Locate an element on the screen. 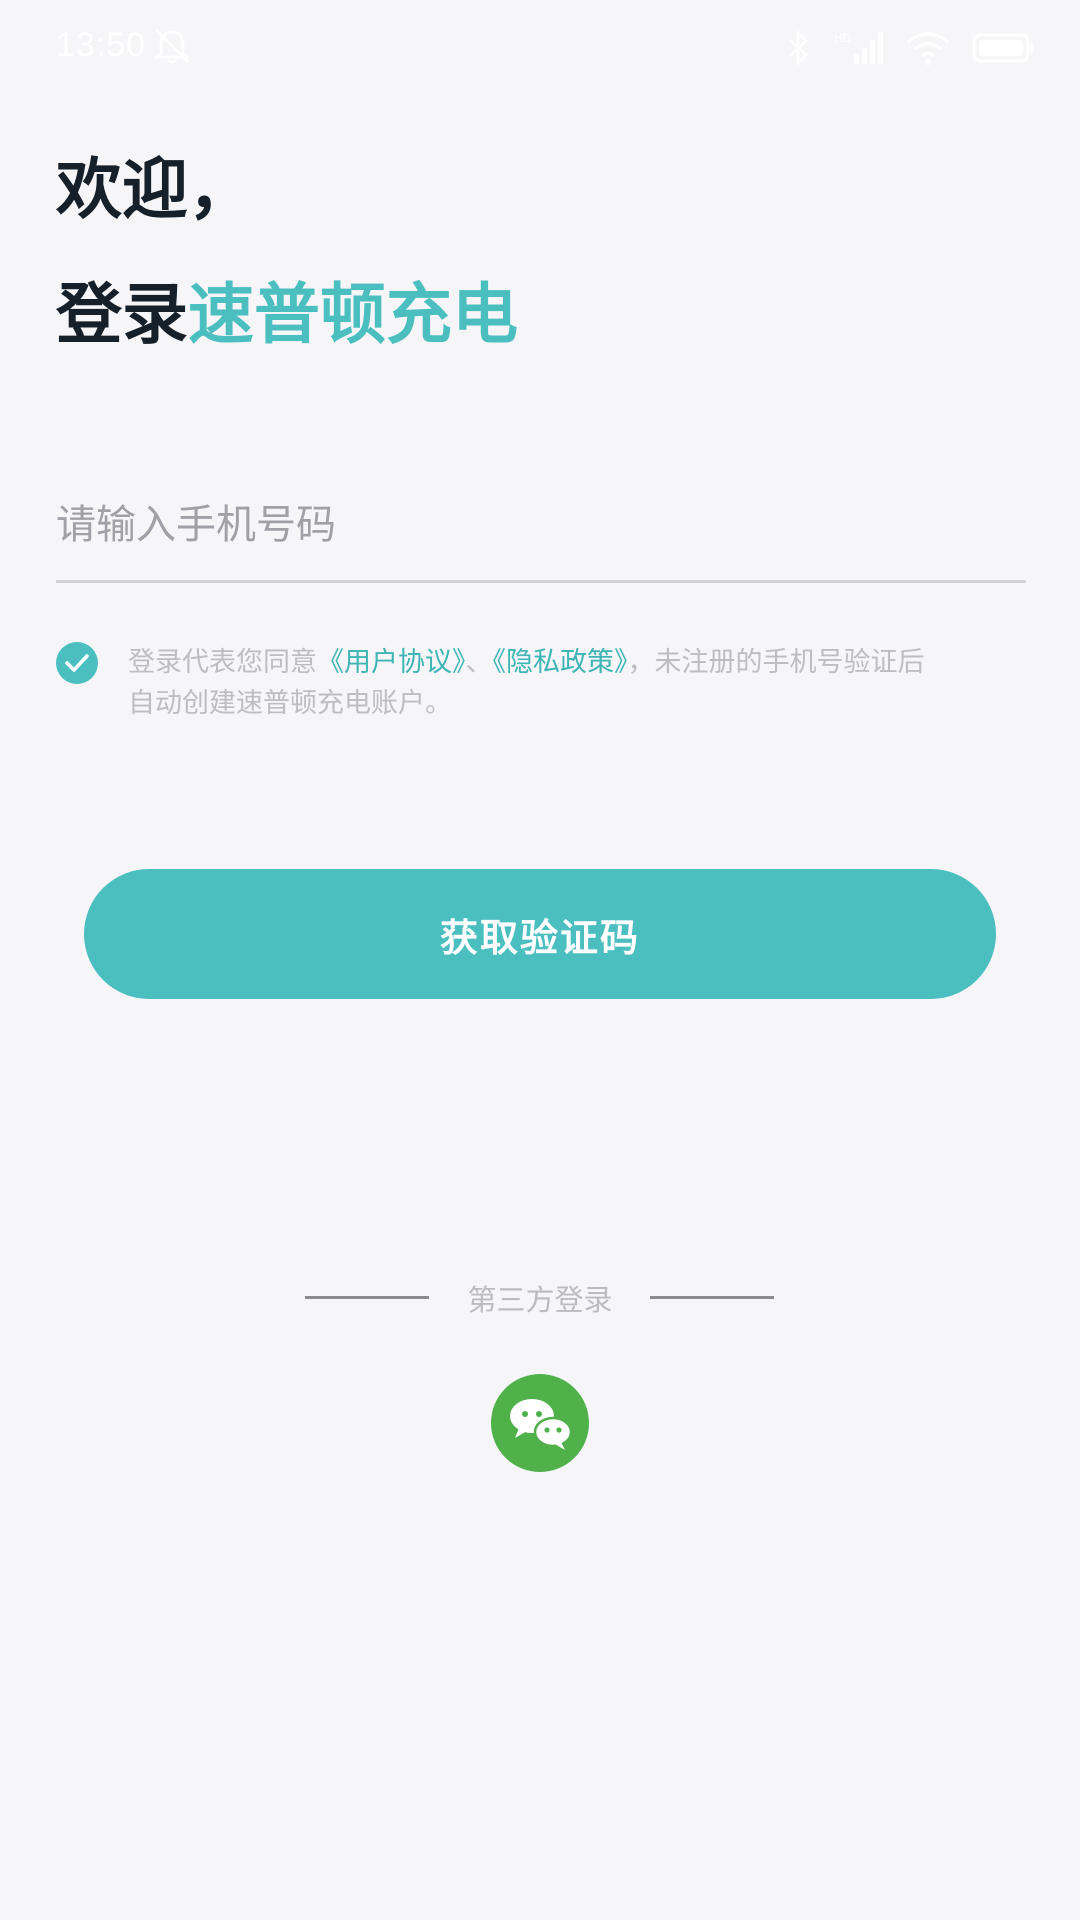 This screenshot has width=1080, height=1920. login-headline: 登录速普顿充电 is located at coordinates (287, 315).